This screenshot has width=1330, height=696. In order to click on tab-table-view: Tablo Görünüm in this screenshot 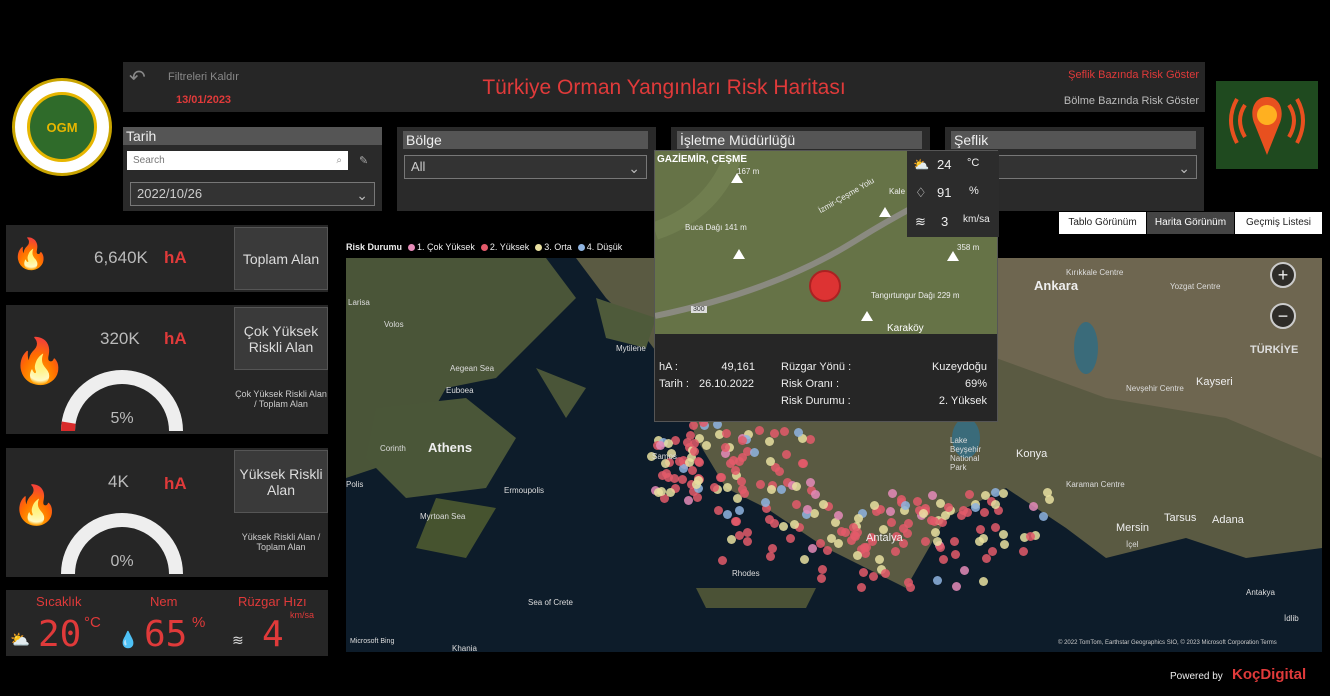, I will do `click(1102, 223)`.